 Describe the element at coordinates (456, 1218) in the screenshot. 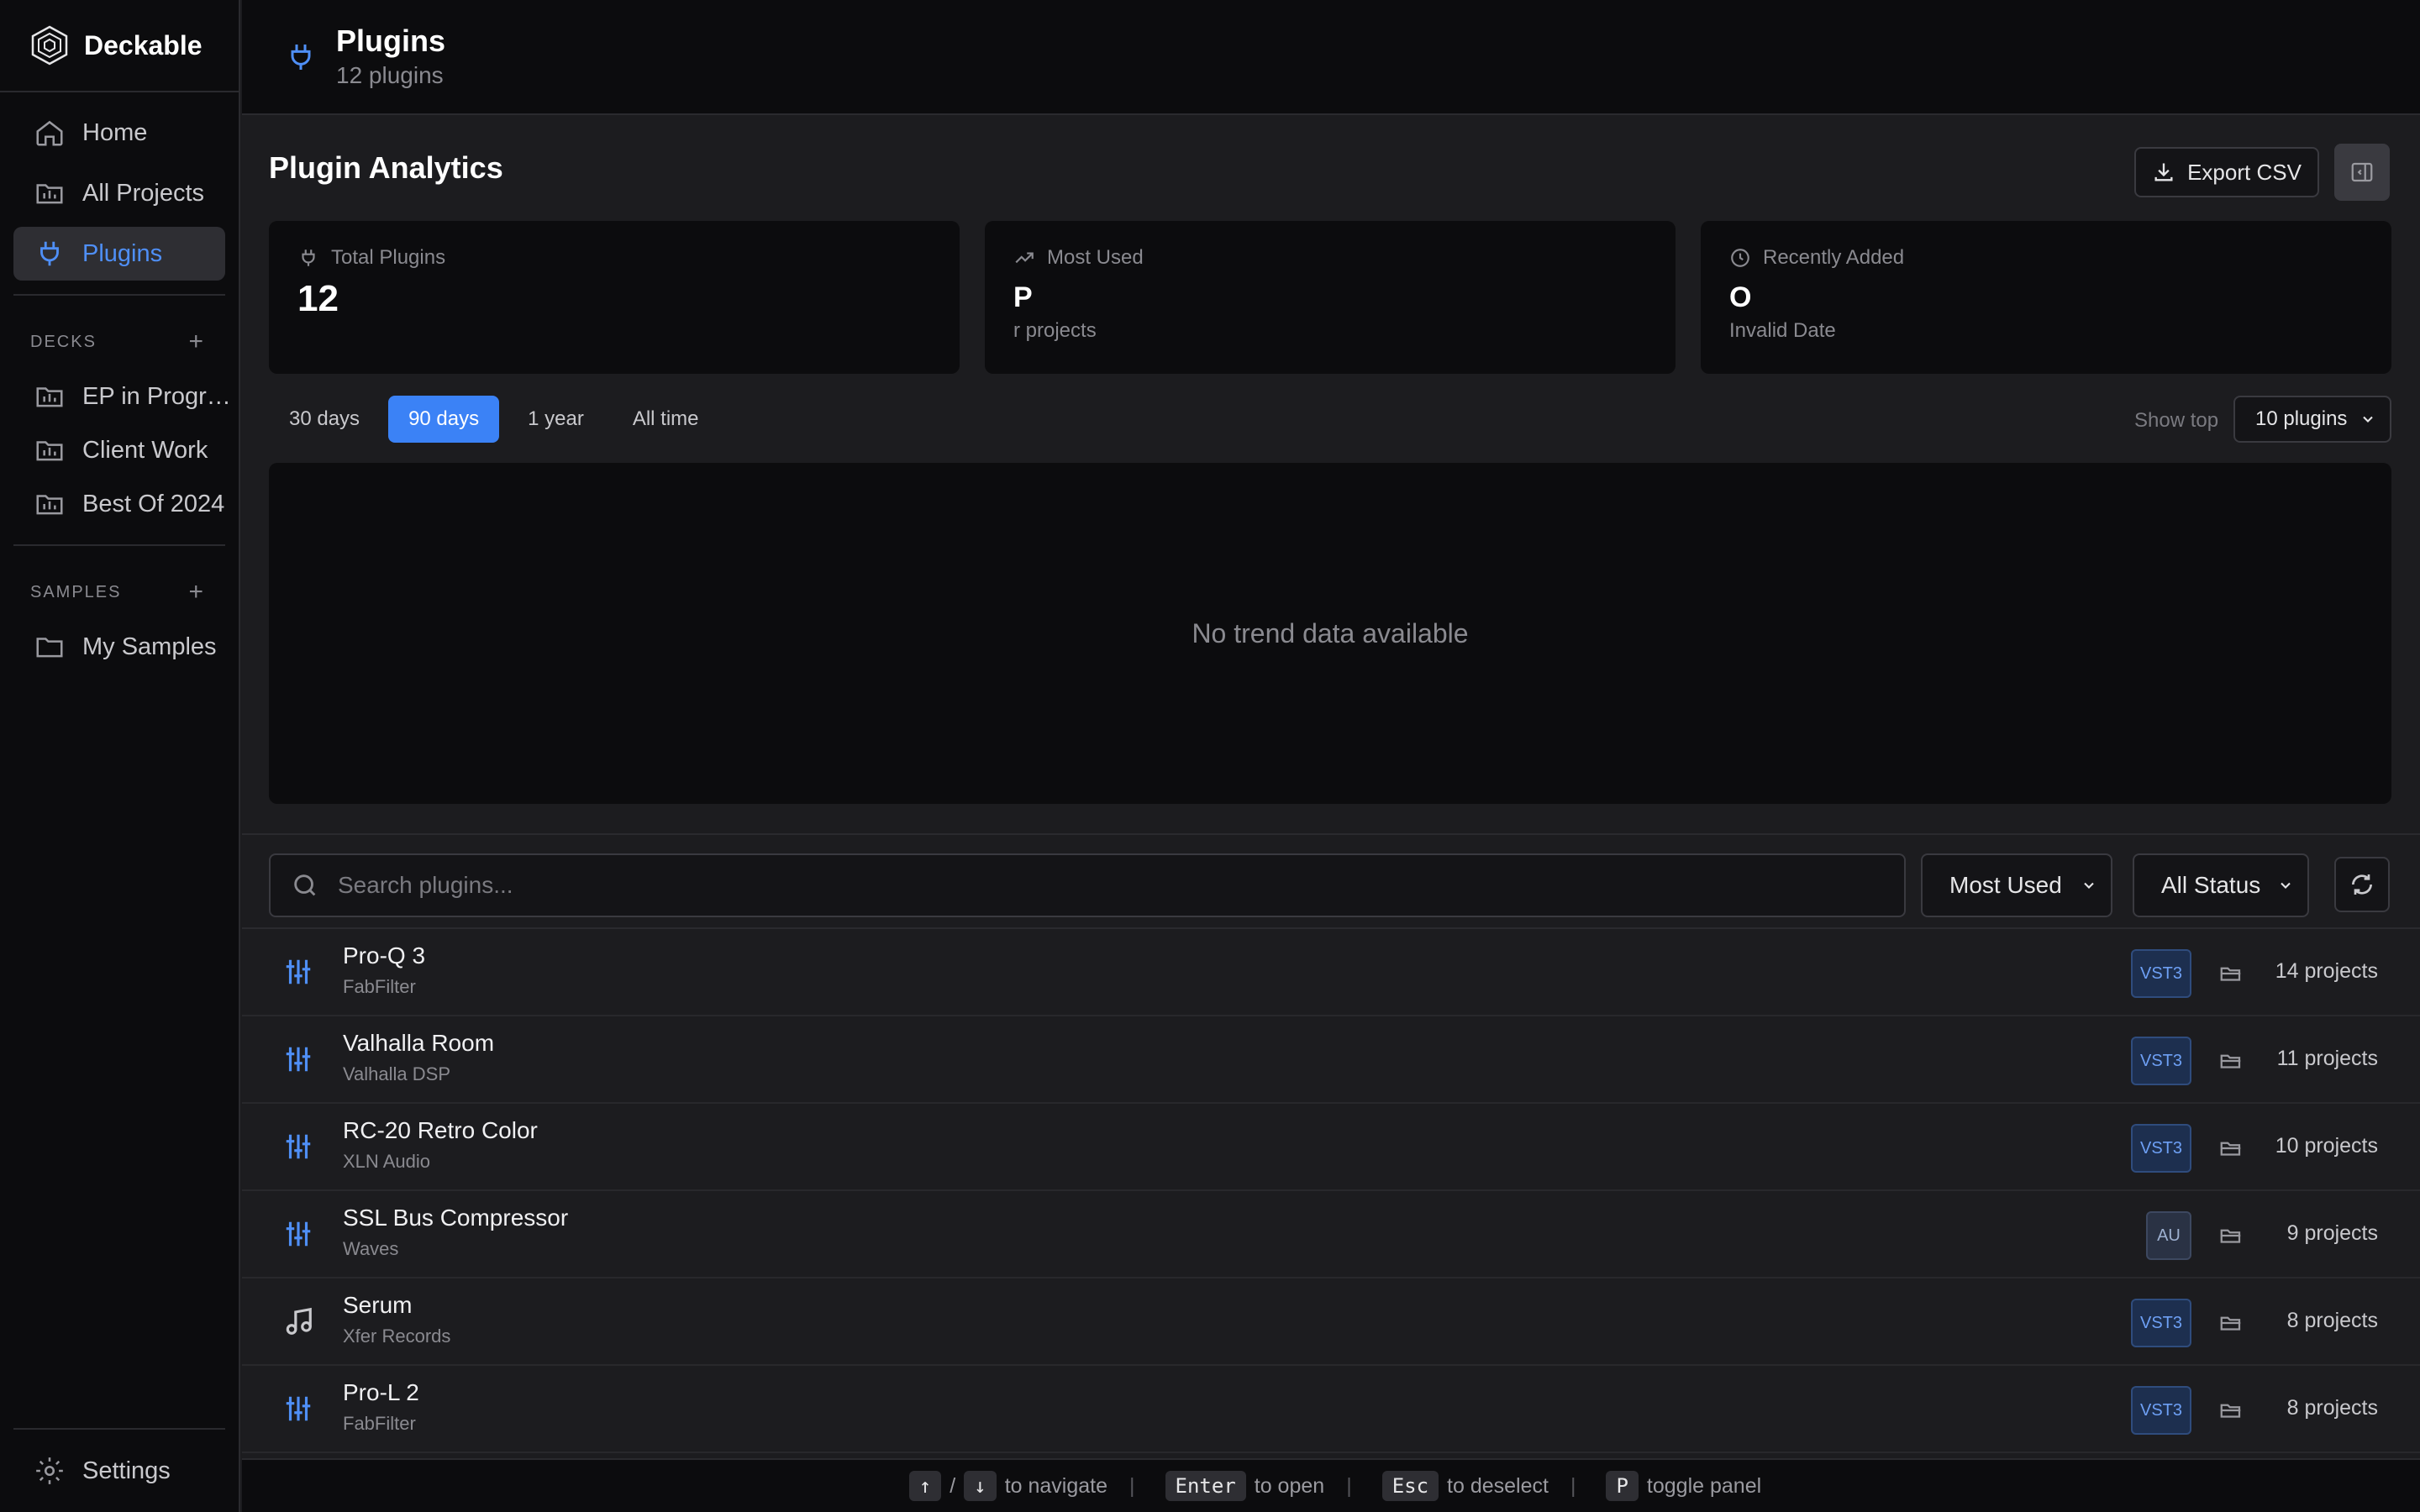

I see `plugin-name: SSL Bus Compressor` at that location.